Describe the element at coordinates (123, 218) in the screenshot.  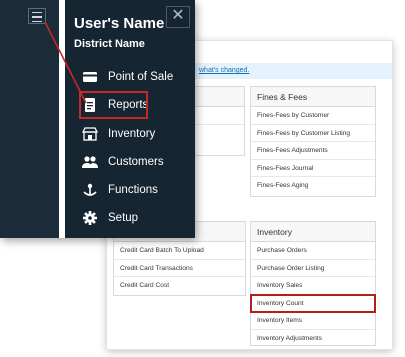
I see `nav-item-label: Setup` at that location.